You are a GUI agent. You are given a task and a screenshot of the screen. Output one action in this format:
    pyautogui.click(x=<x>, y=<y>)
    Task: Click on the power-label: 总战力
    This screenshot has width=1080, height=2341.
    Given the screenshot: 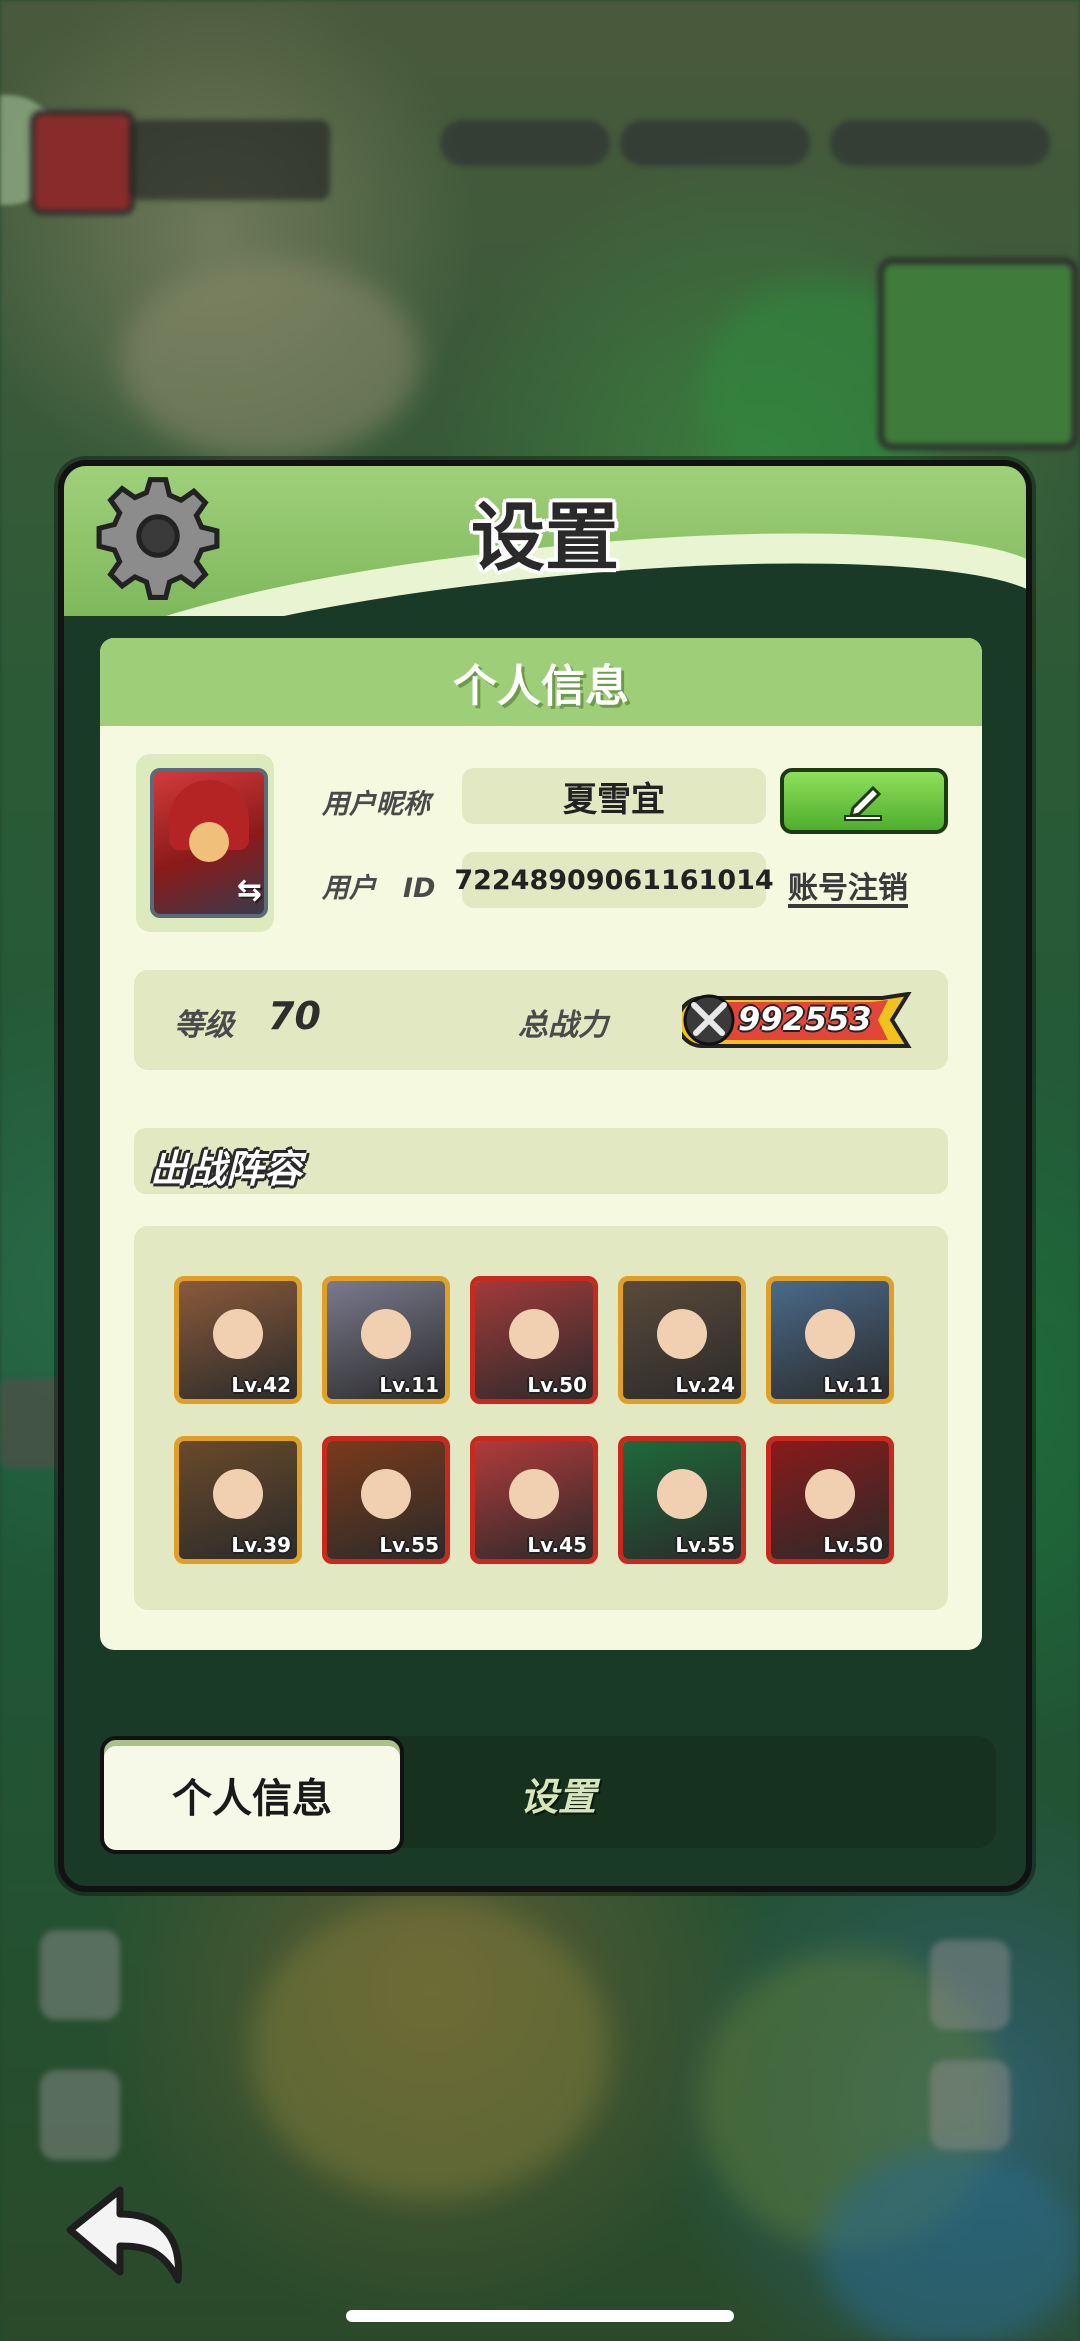 What is the action you would take?
    pyautogui.click(x=563, y=1025)
    